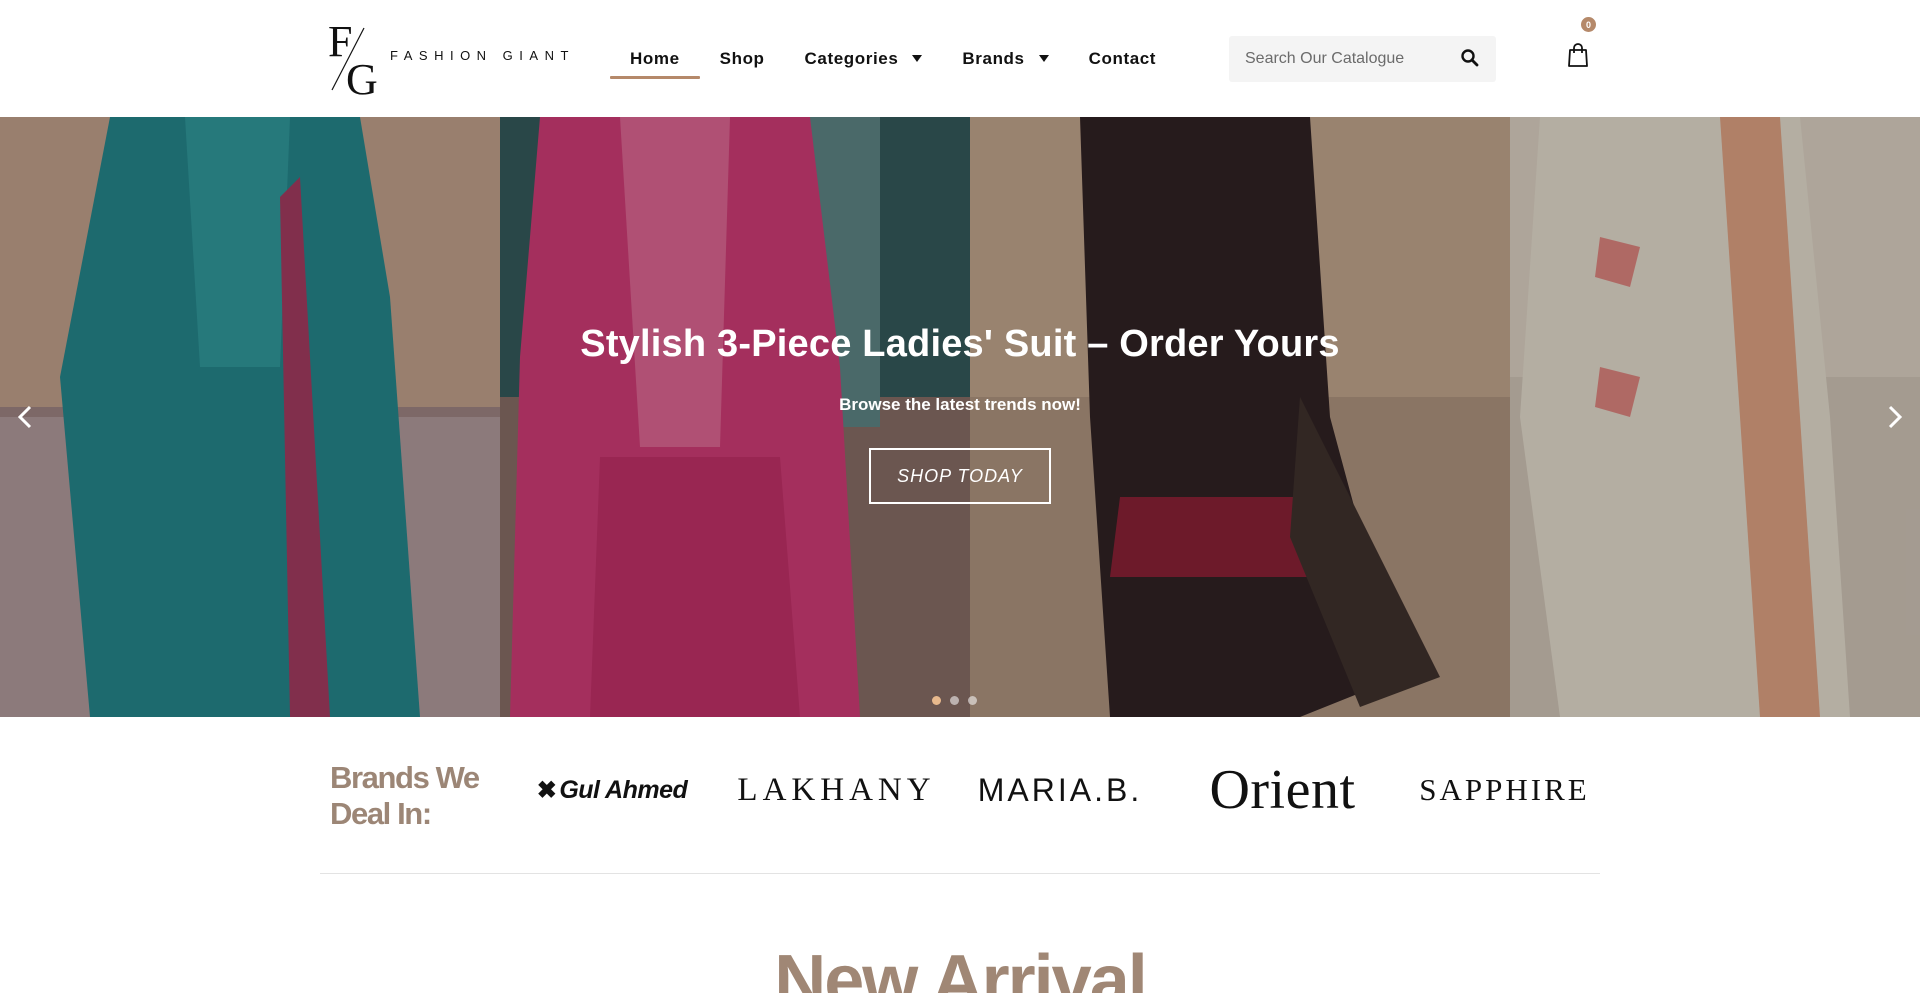 Image resolution: width=1920 pixels, height=993 pixels. I want to click on nav-categories: Categories, so click(864, 58).